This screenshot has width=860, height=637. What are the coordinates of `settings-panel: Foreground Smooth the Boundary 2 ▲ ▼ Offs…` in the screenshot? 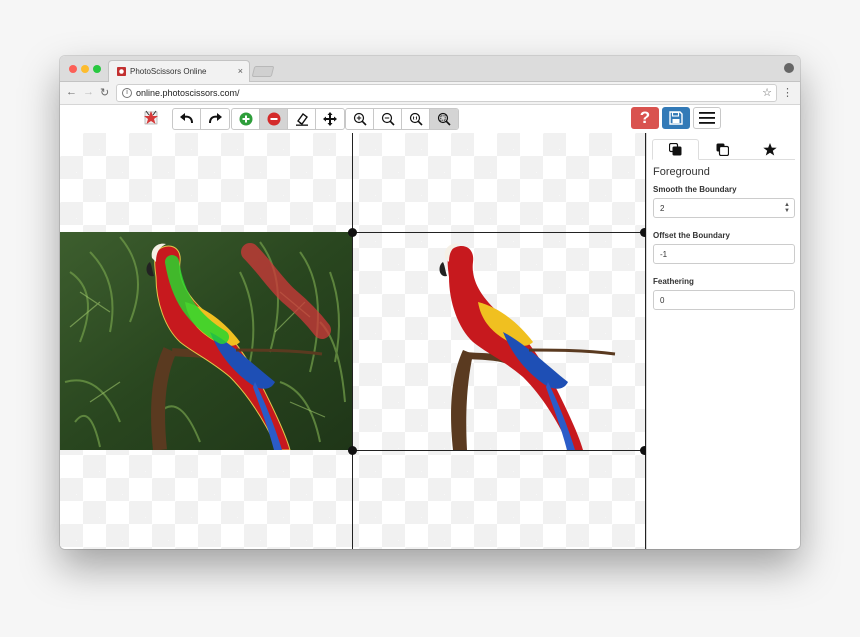 It's located at (723, 341).